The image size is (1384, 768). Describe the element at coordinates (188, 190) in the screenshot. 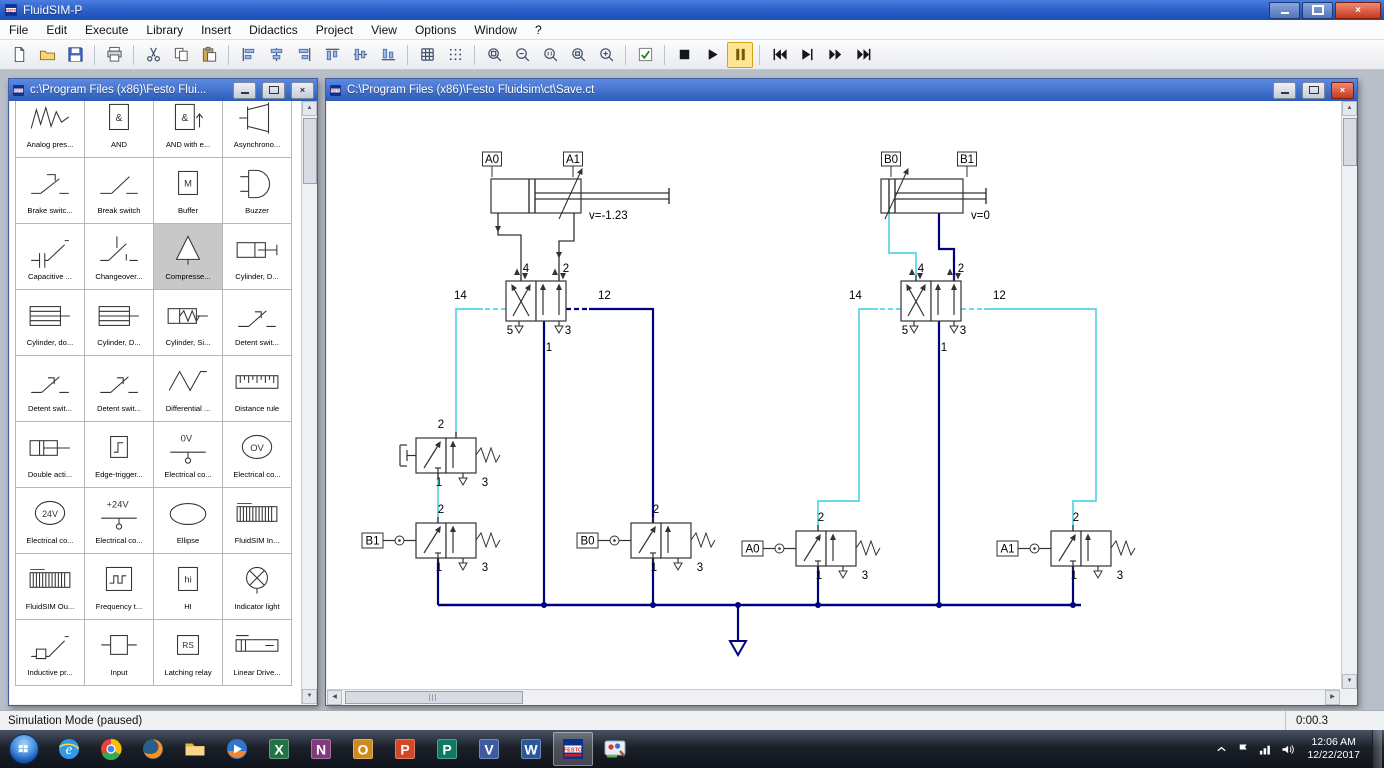

I see `library-item-6: M Buffer` at that location.